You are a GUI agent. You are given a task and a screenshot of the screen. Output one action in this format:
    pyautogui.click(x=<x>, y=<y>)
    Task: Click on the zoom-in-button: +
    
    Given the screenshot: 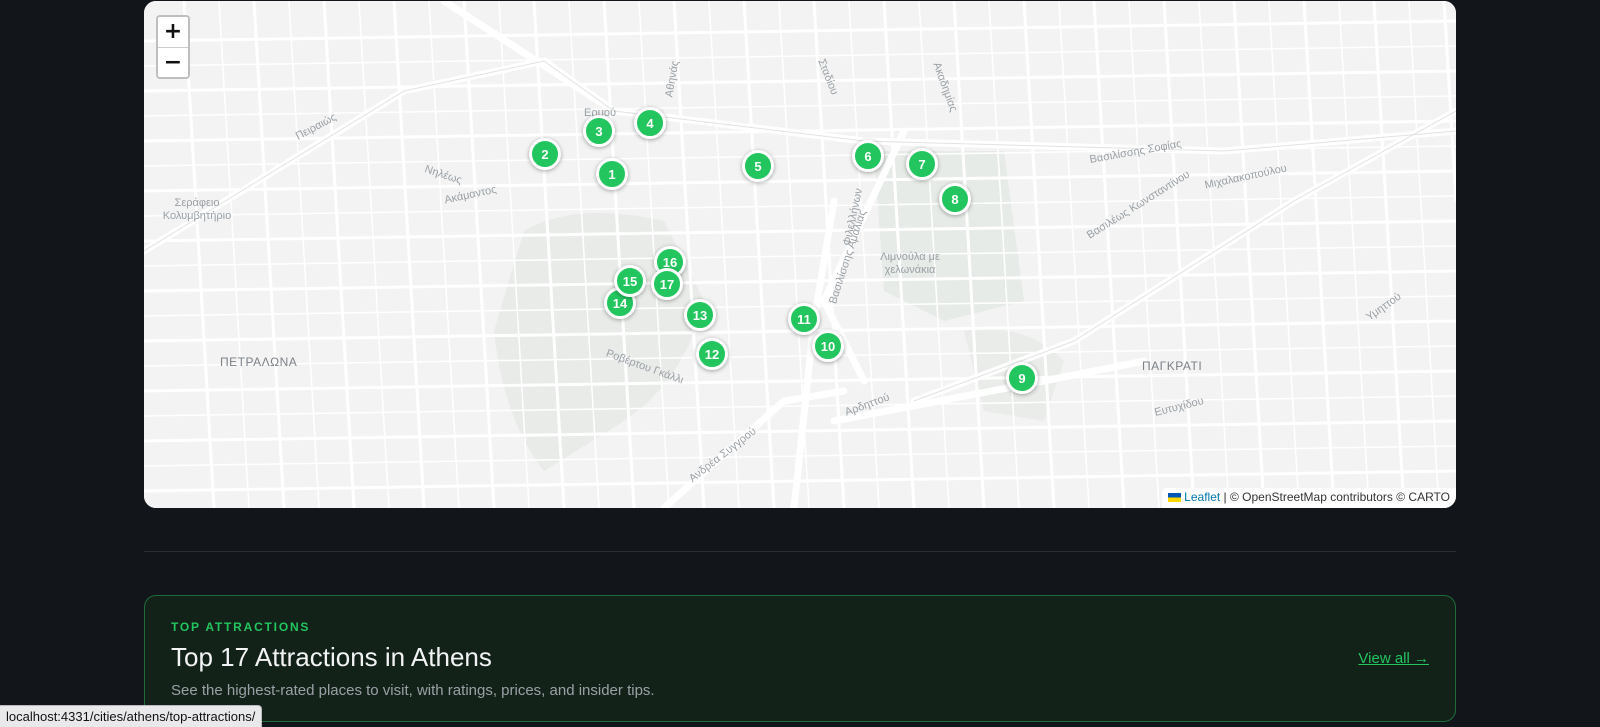 What is the action you would take?
    pyautogui.click(x=173, y=32)
    